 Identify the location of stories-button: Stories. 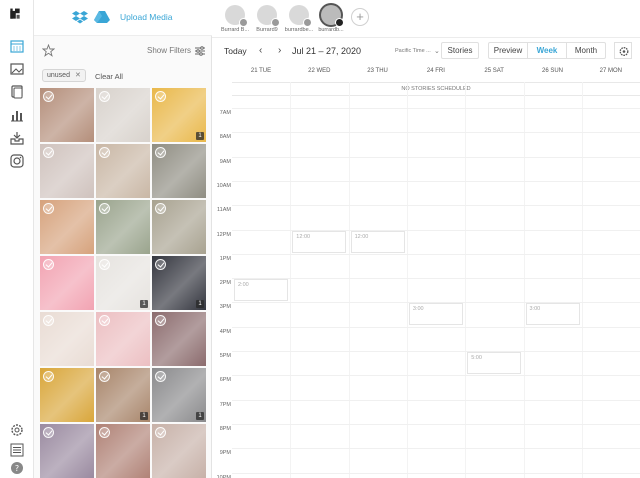
(460, 50).